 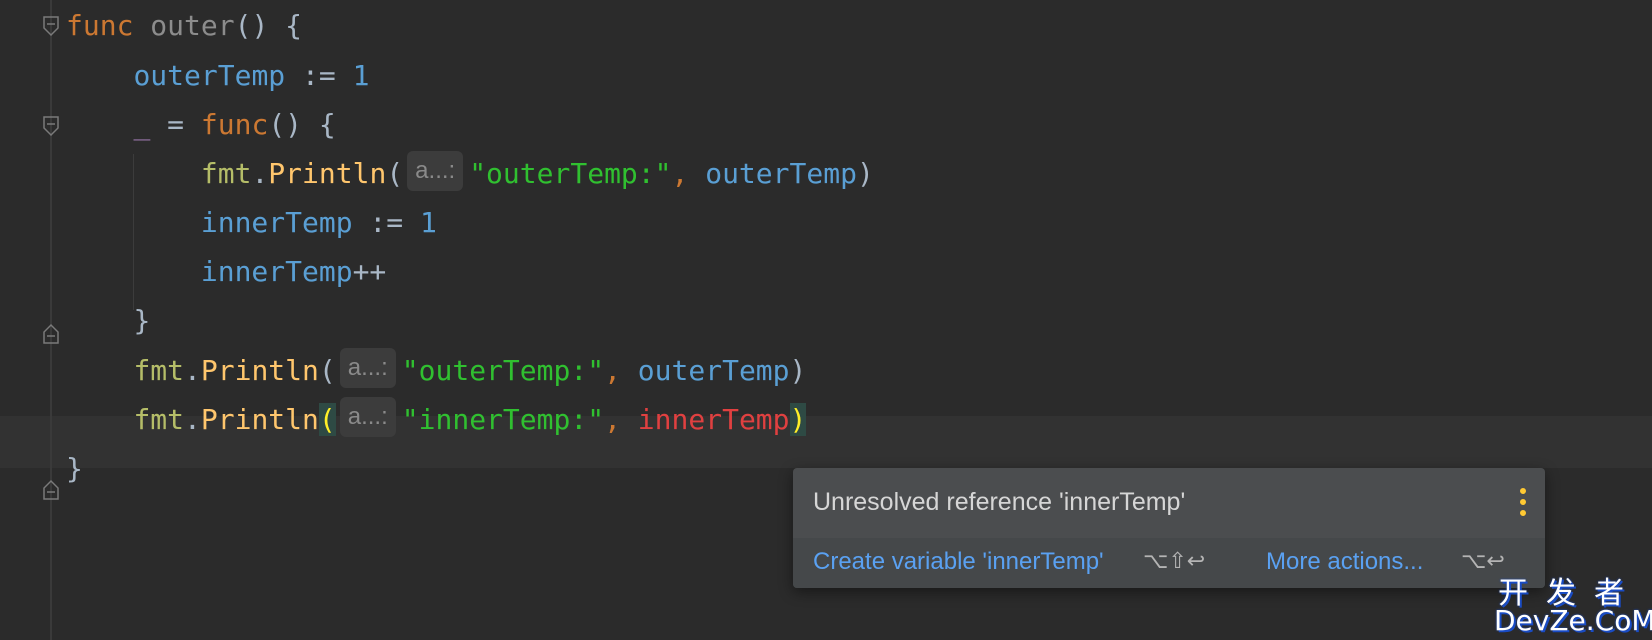 What do you see at coordinates (51, 320) in the screenshot?
I see `gutter-separator` at bounding box center [51, 320].